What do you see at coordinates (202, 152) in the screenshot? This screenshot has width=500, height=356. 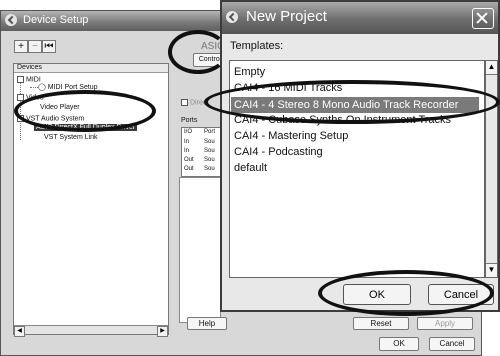 I see `ports-table: I/O Port In Sou In Sou Out Sou Out Sou` at bounding box center [202, 152].